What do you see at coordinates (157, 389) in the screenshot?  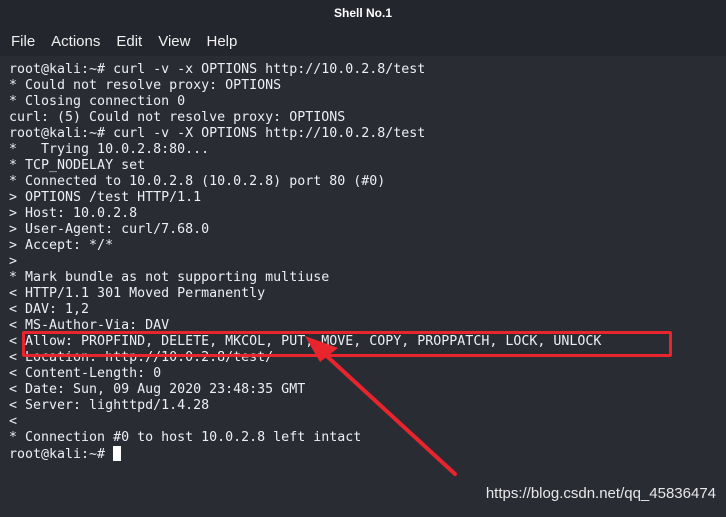 I see `terminal-line: < Date: Sun, 09 Aug 2020 23:48:35 GMT` at bounding box center [157, 389].